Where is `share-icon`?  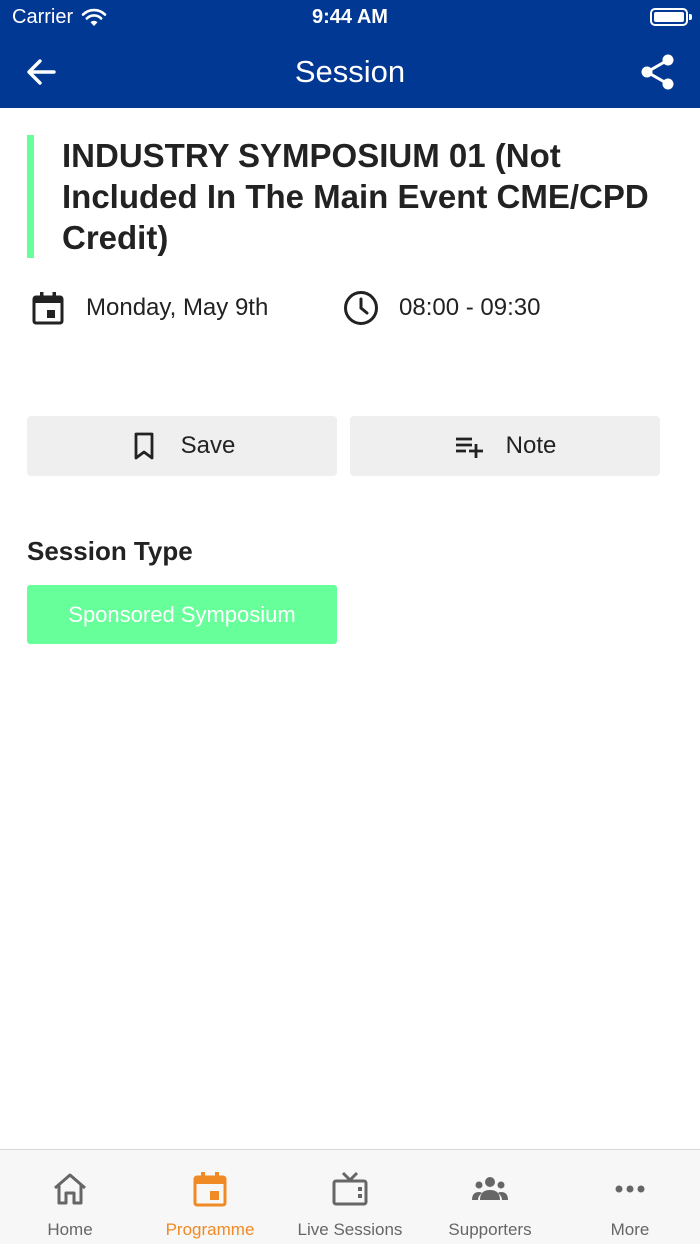 share-icon is located at coordinates (657, 72).